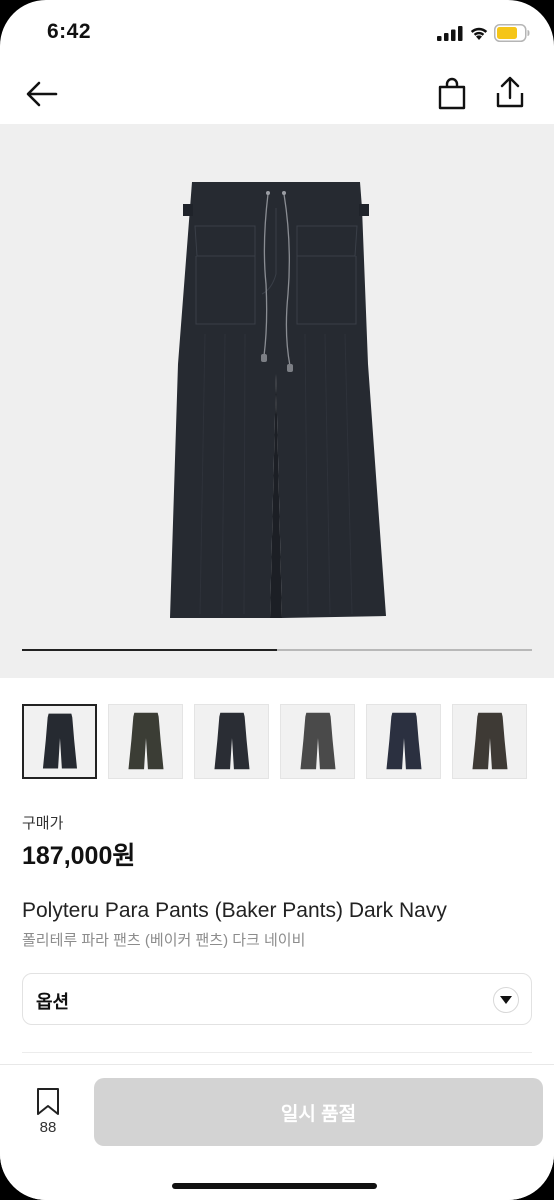 Image resolution: width=554 pixels, height=1200 pixels. Describe the element at coordinates (277, 999) in the screenshot. I see `option-select: 옵션` at that location.